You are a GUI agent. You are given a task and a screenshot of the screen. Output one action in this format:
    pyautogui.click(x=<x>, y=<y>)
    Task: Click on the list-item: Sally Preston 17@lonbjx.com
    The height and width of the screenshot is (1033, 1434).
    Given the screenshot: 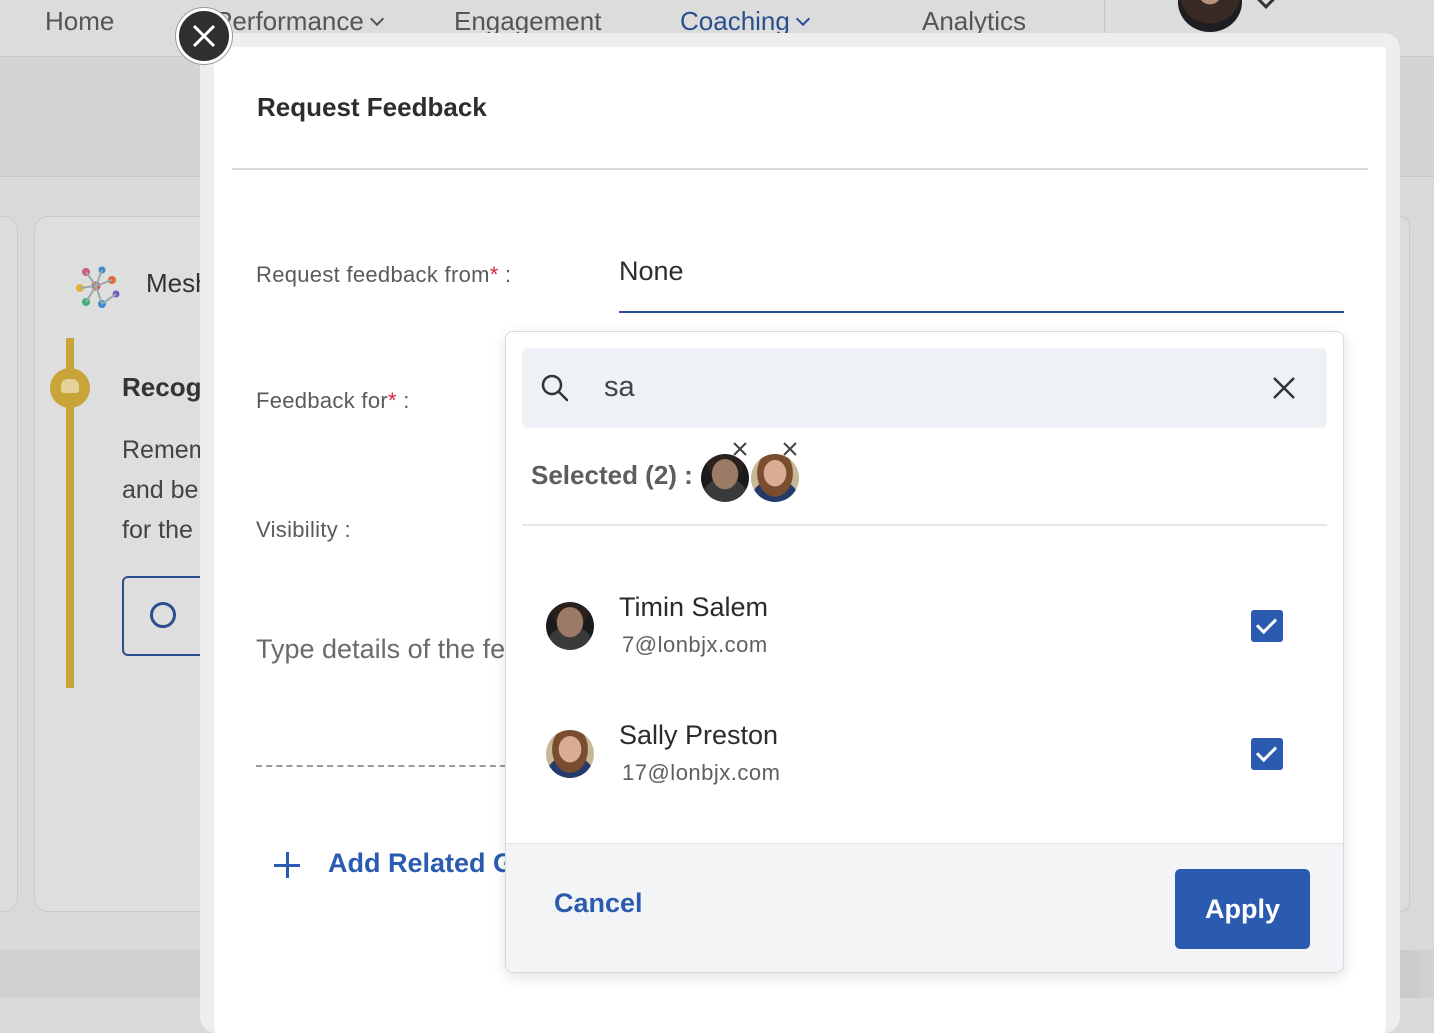 What is the action you would take?
    pyautogui.click(x=924, y=758)
    